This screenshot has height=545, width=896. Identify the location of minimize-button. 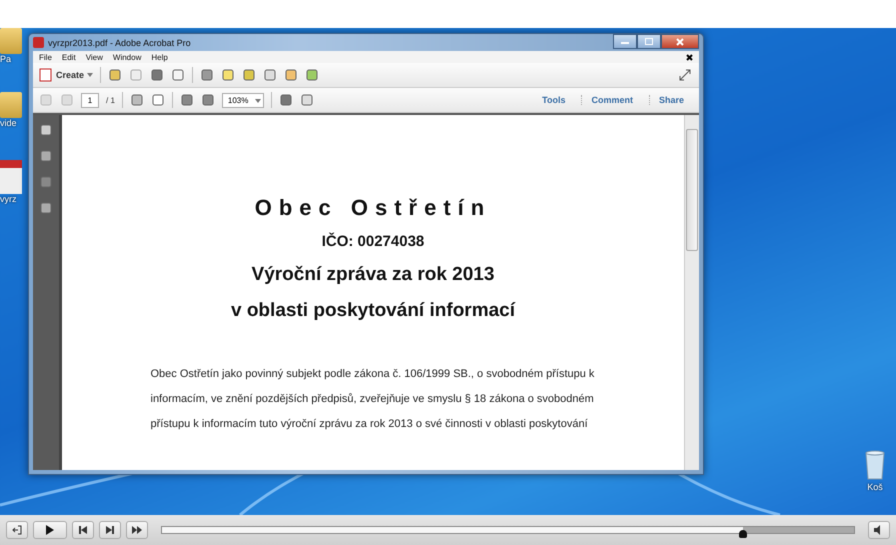
(625, 41).